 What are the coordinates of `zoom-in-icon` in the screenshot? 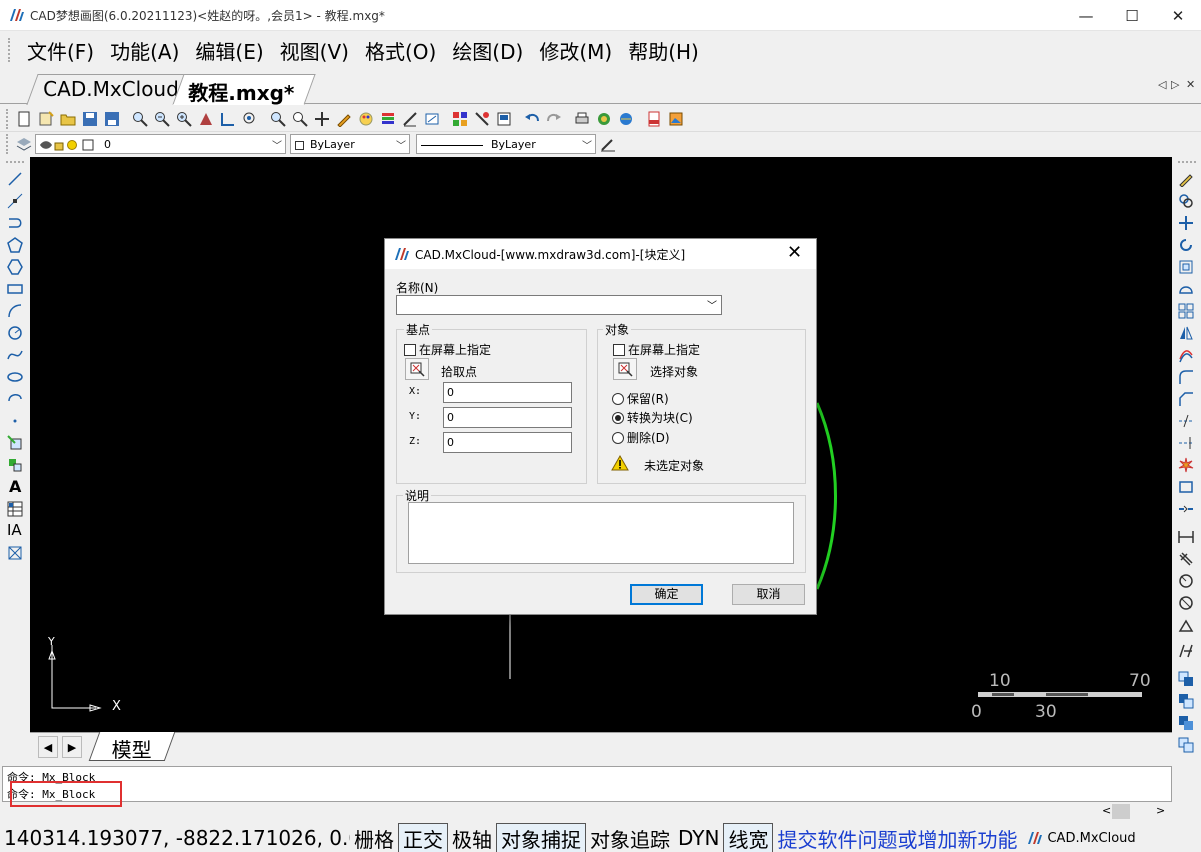 It's located at (184, 119).